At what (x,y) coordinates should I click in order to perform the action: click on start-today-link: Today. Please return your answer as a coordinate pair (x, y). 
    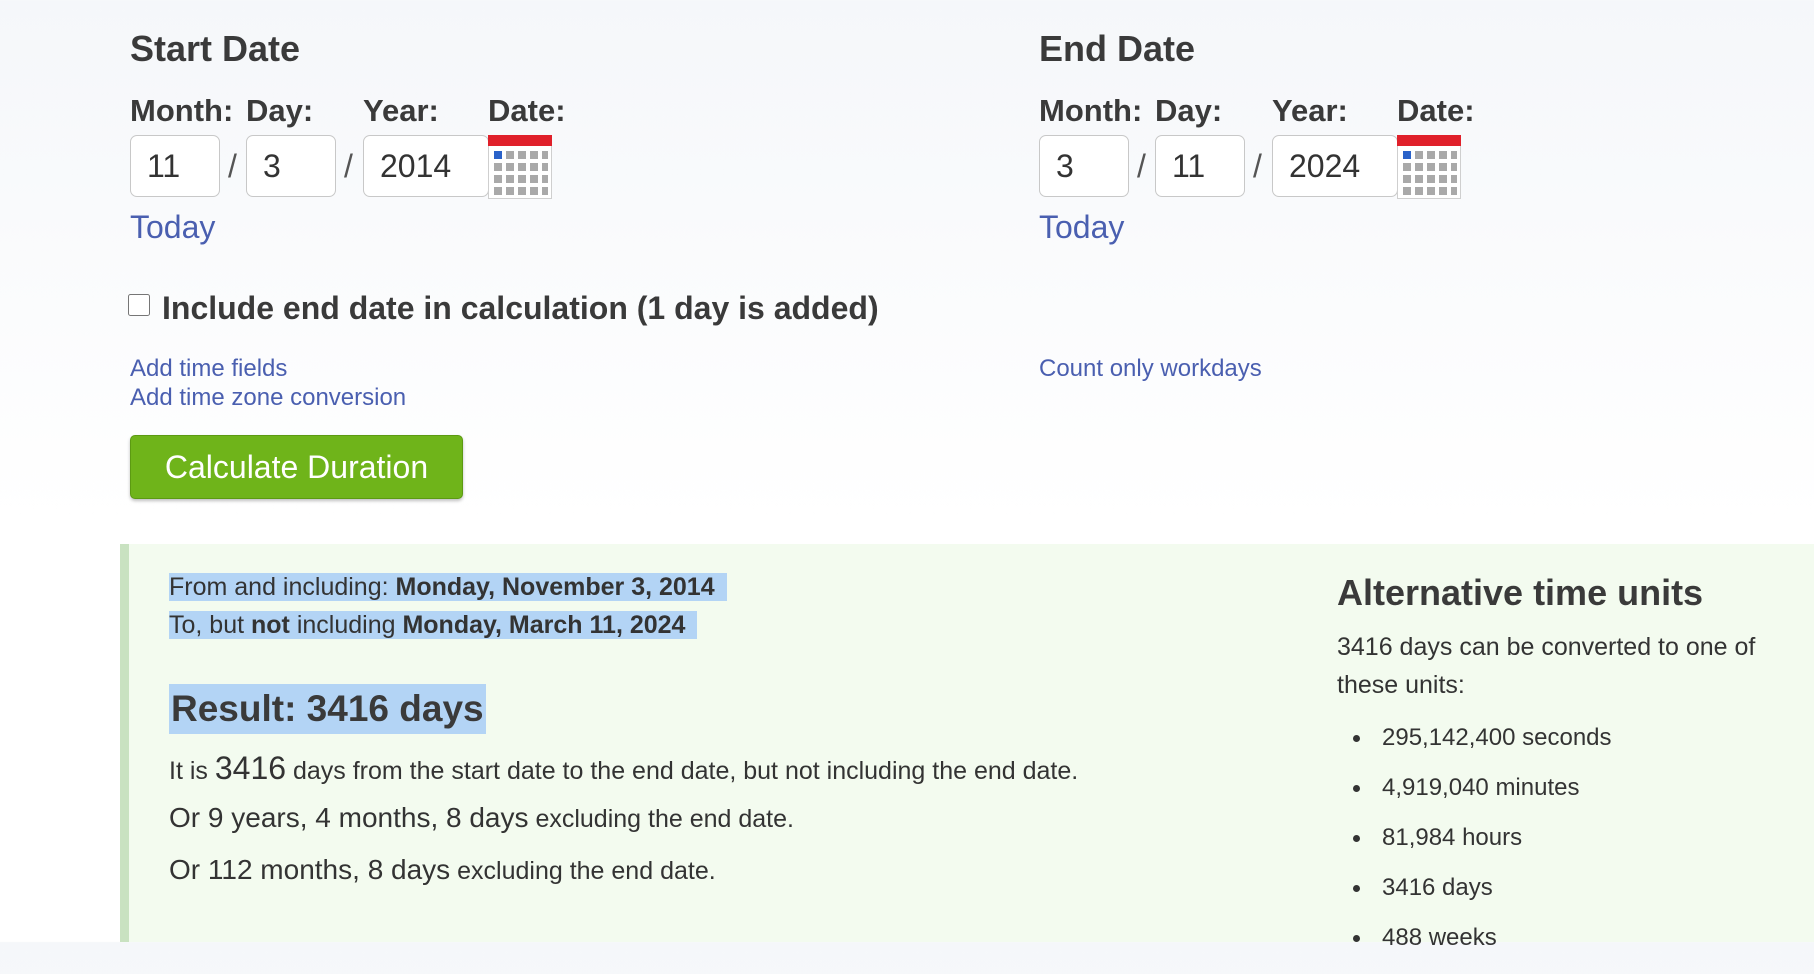
    Looking at the image, I should click on (172, 227).